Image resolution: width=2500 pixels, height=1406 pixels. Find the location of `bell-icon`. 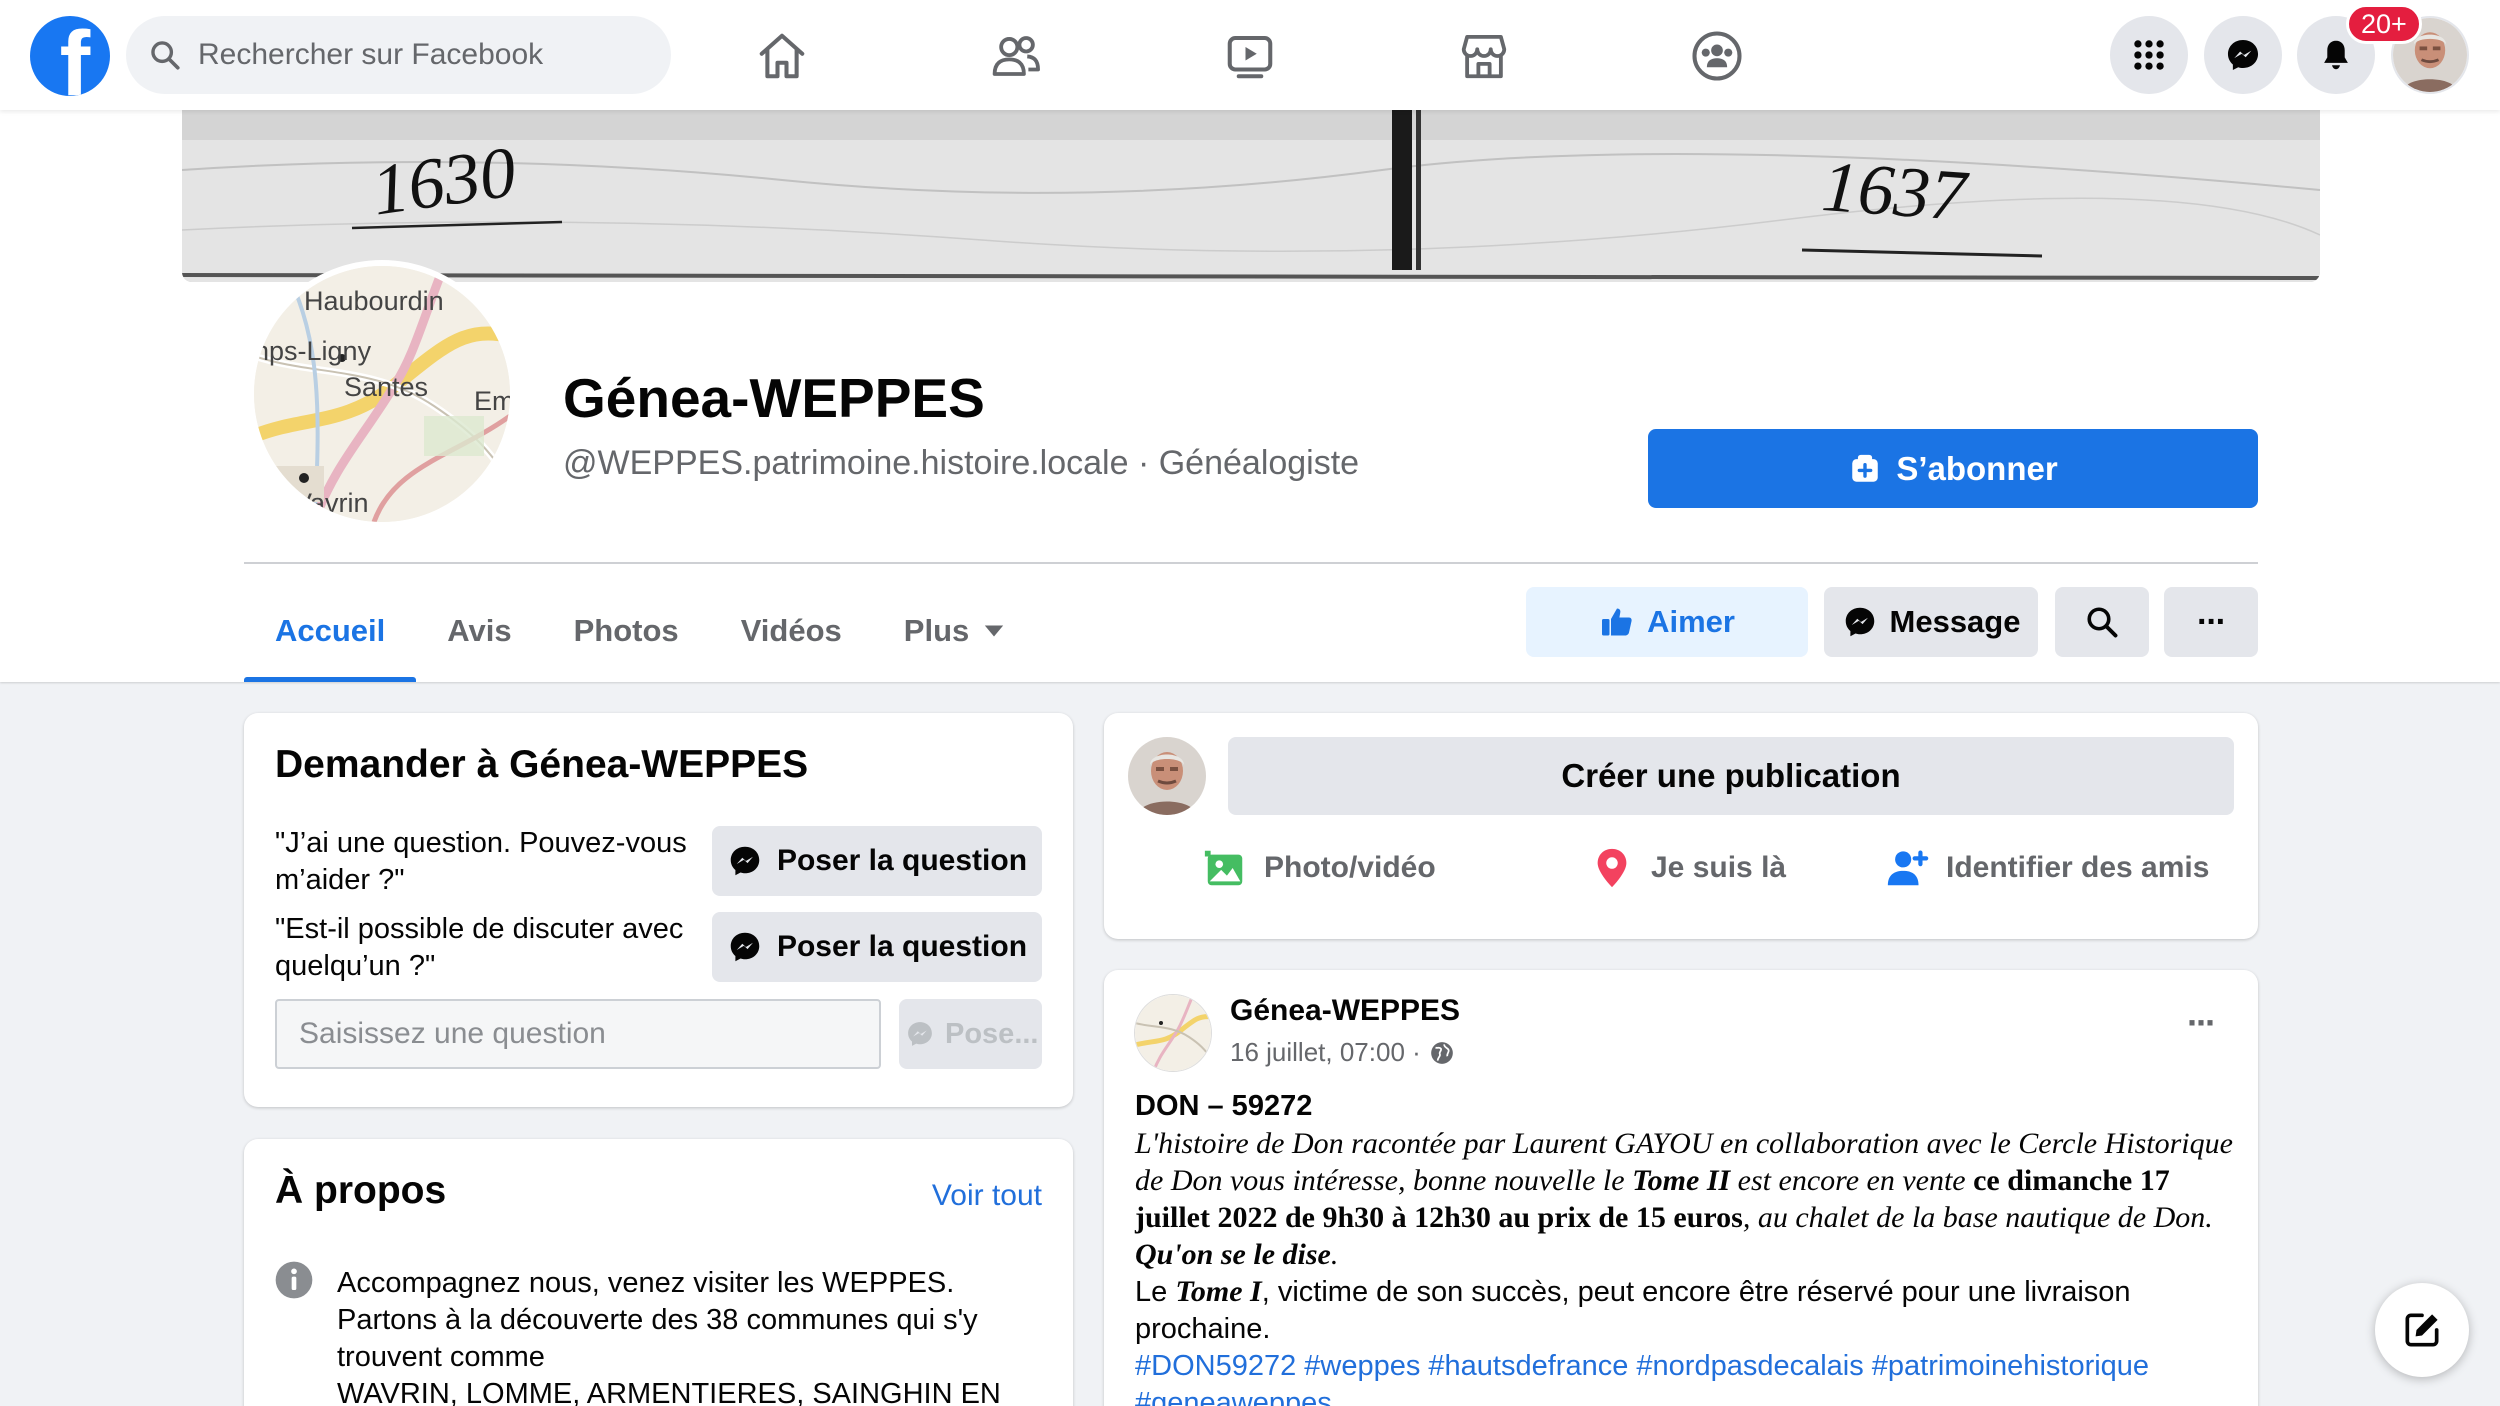

bell-icon is located at coordinates (2336, 55).